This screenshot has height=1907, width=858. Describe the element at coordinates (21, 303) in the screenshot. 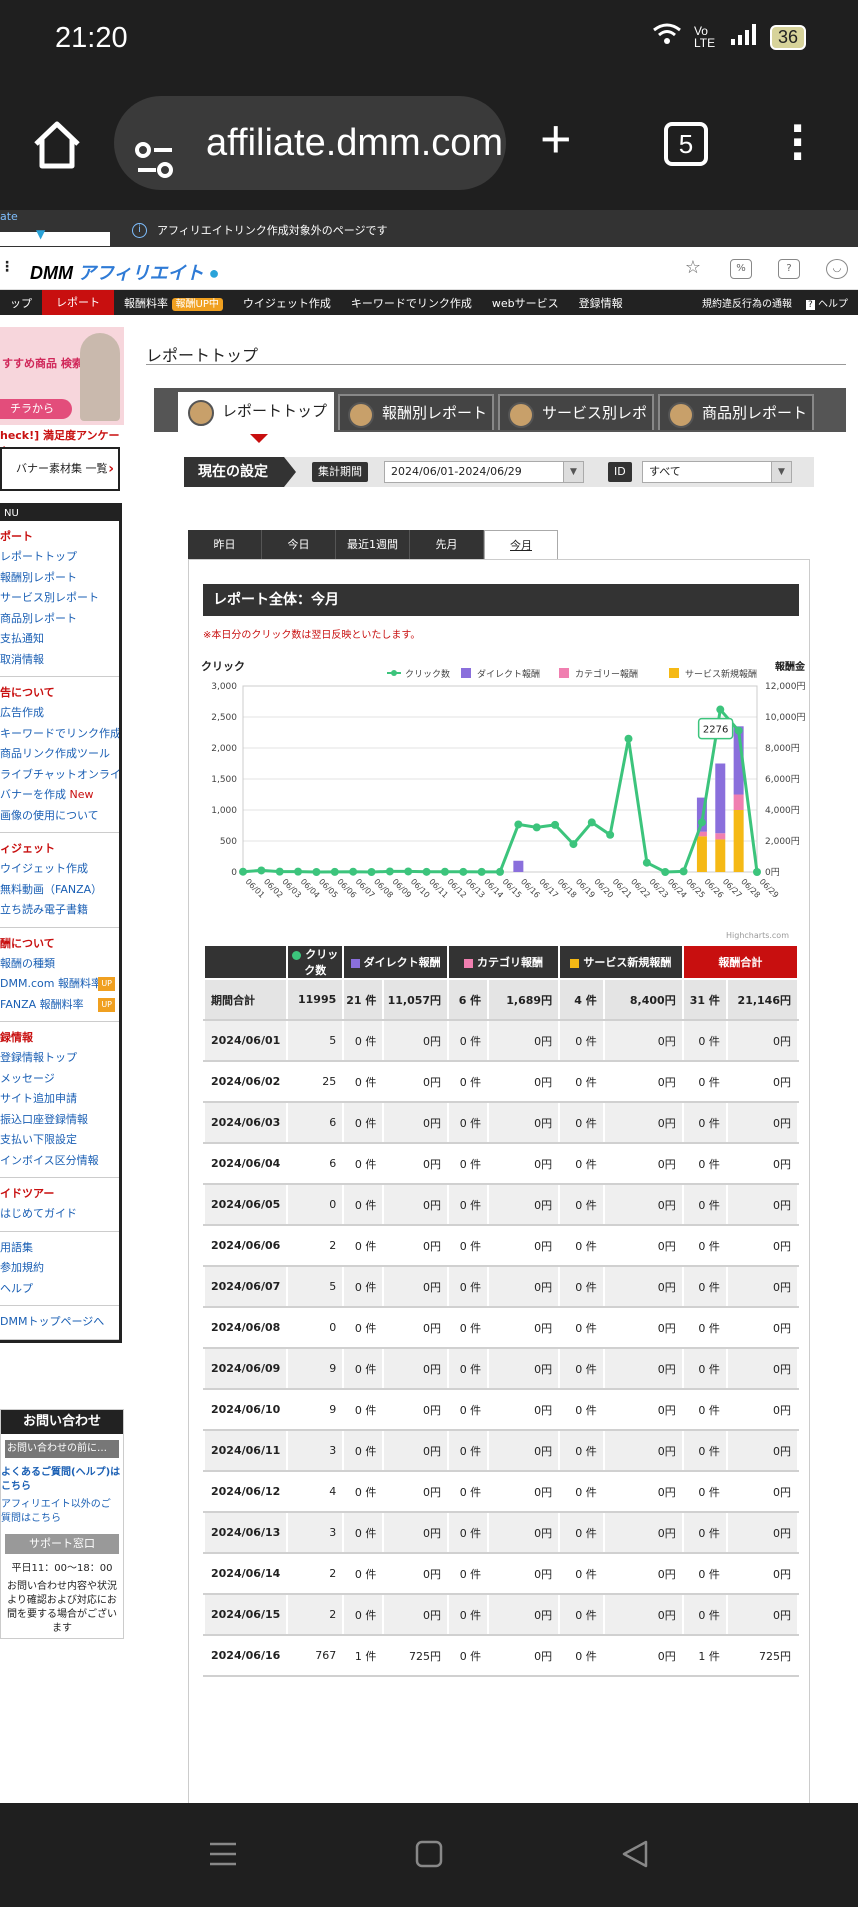

I see `nav-item-top: ップ` at that location.